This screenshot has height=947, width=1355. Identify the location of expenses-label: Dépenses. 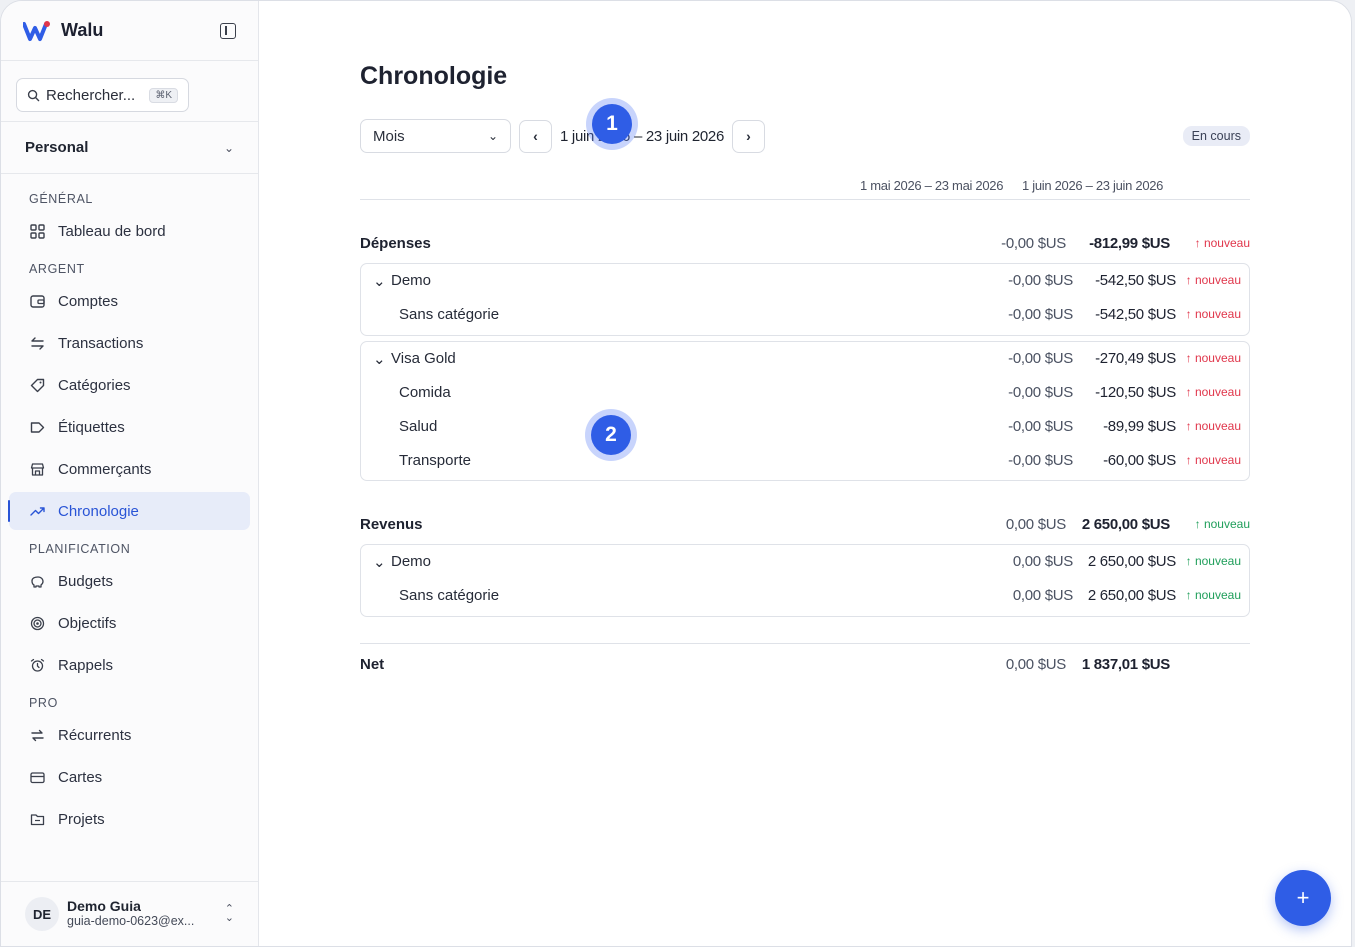
(395, 243).